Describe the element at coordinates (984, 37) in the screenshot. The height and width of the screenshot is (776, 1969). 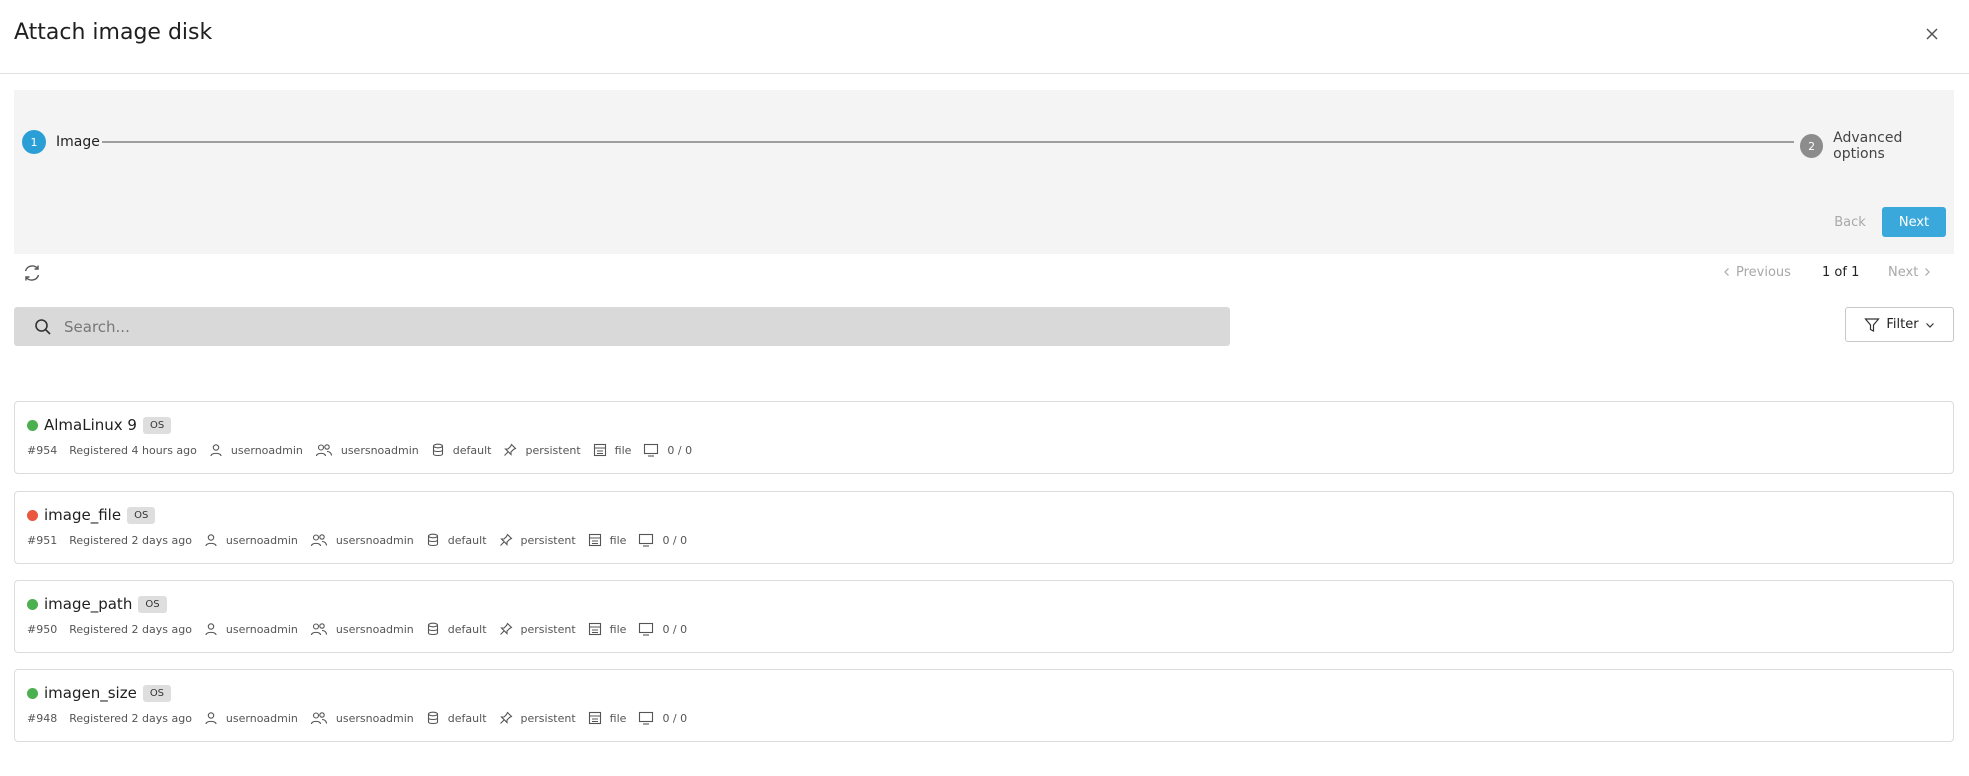
I see `dialog-header: Attach image disk` at that location.